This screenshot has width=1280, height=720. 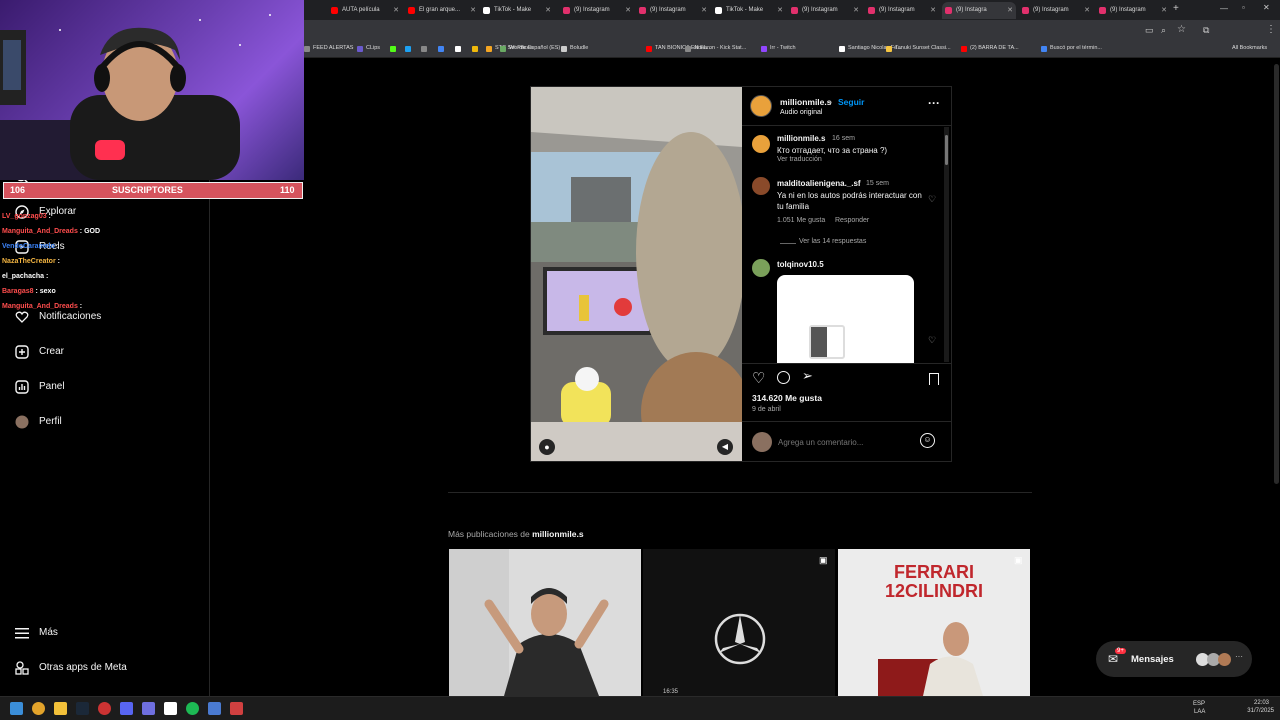 What do you see at coordinates (1163, 30) in the screenshot?
I see `zoom-icon: ⌕` at bounding box center [1163, 30].